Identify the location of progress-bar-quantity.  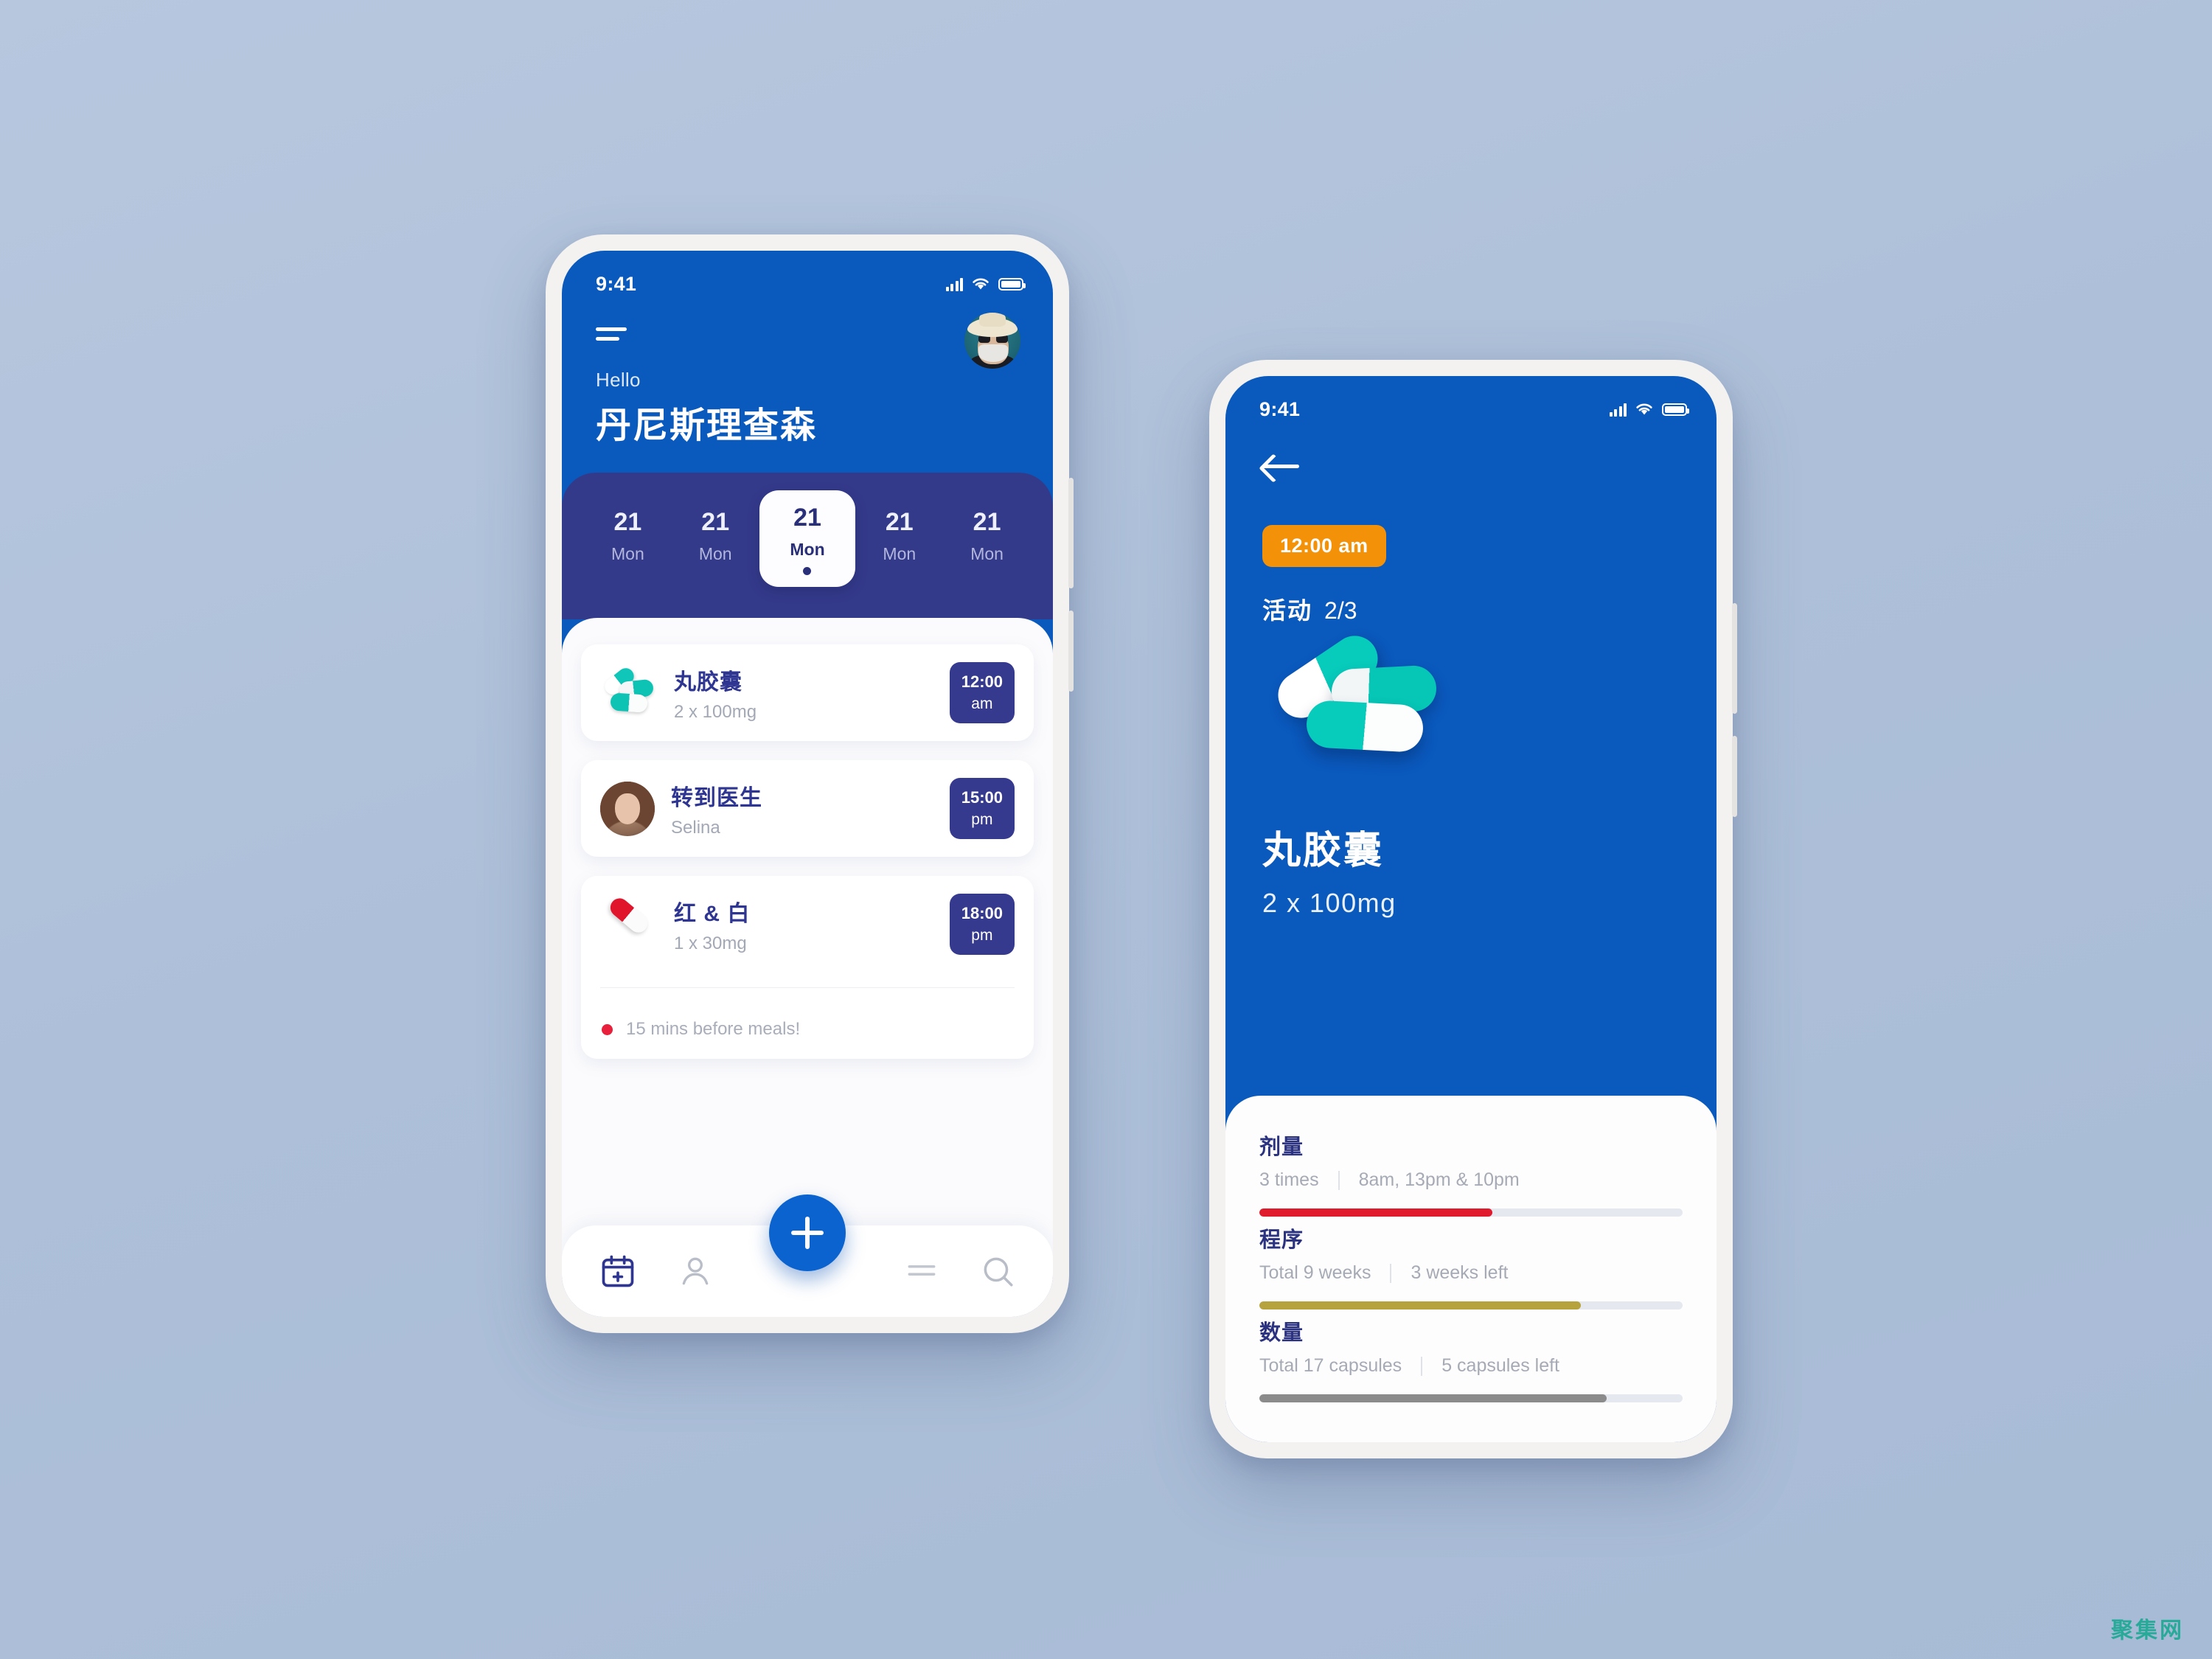
(1471, 1398).